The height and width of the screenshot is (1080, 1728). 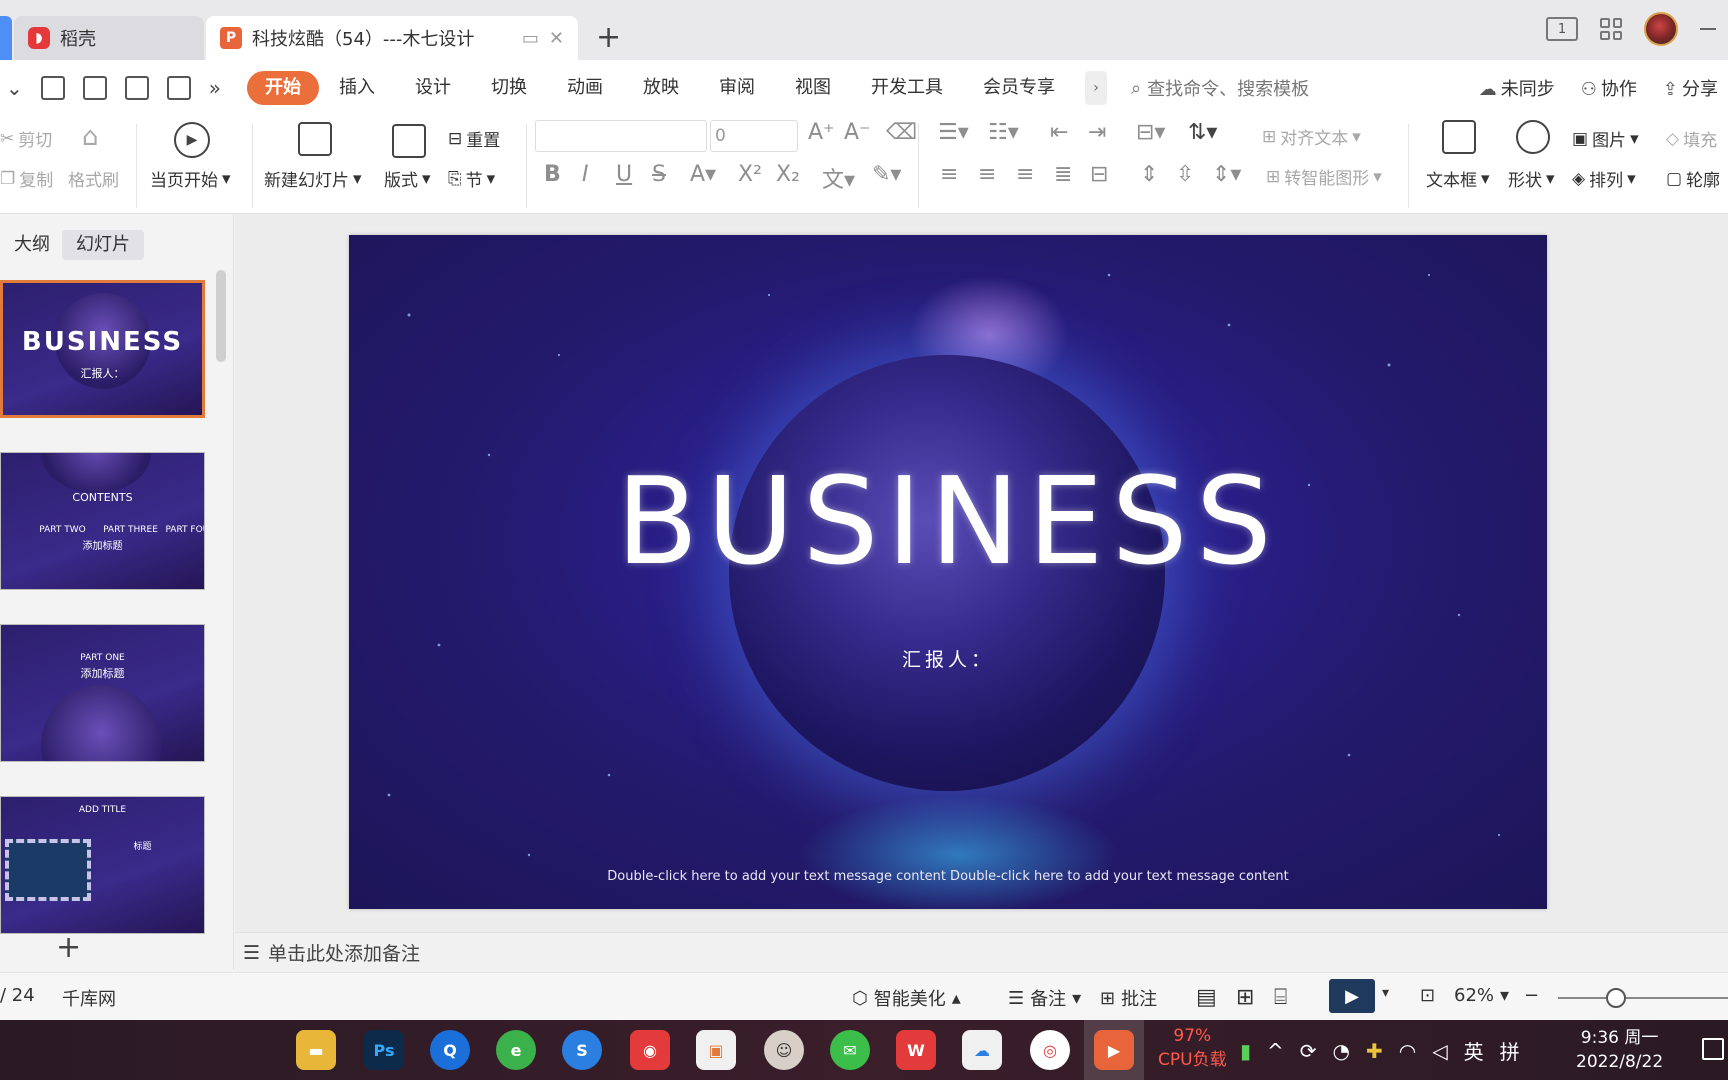 What do you see at coordinates (1458, 179) in the screenshot?
I see `textbox-button: 文本框 ▾` at bounding box center [1458, 179].